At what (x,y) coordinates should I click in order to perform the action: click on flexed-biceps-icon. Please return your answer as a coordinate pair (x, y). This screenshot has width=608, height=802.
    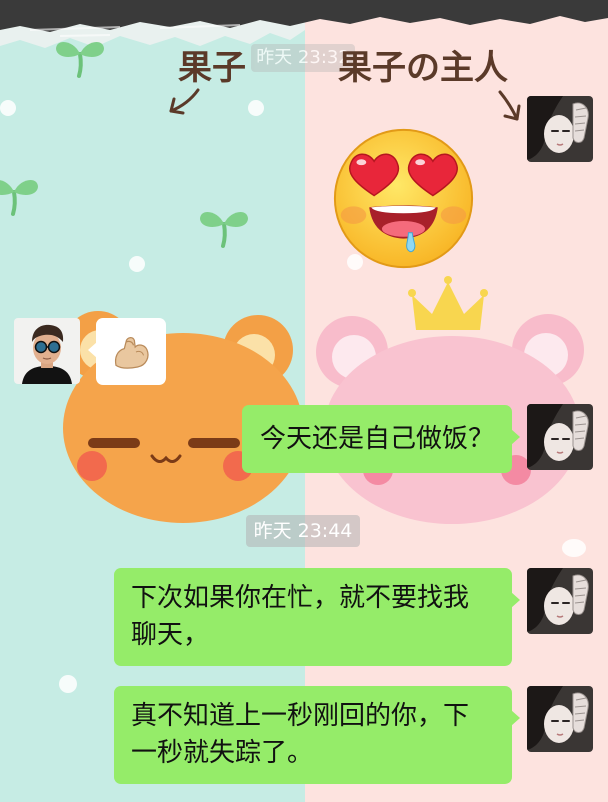
    Looking at the image, I should click on (131, 352).